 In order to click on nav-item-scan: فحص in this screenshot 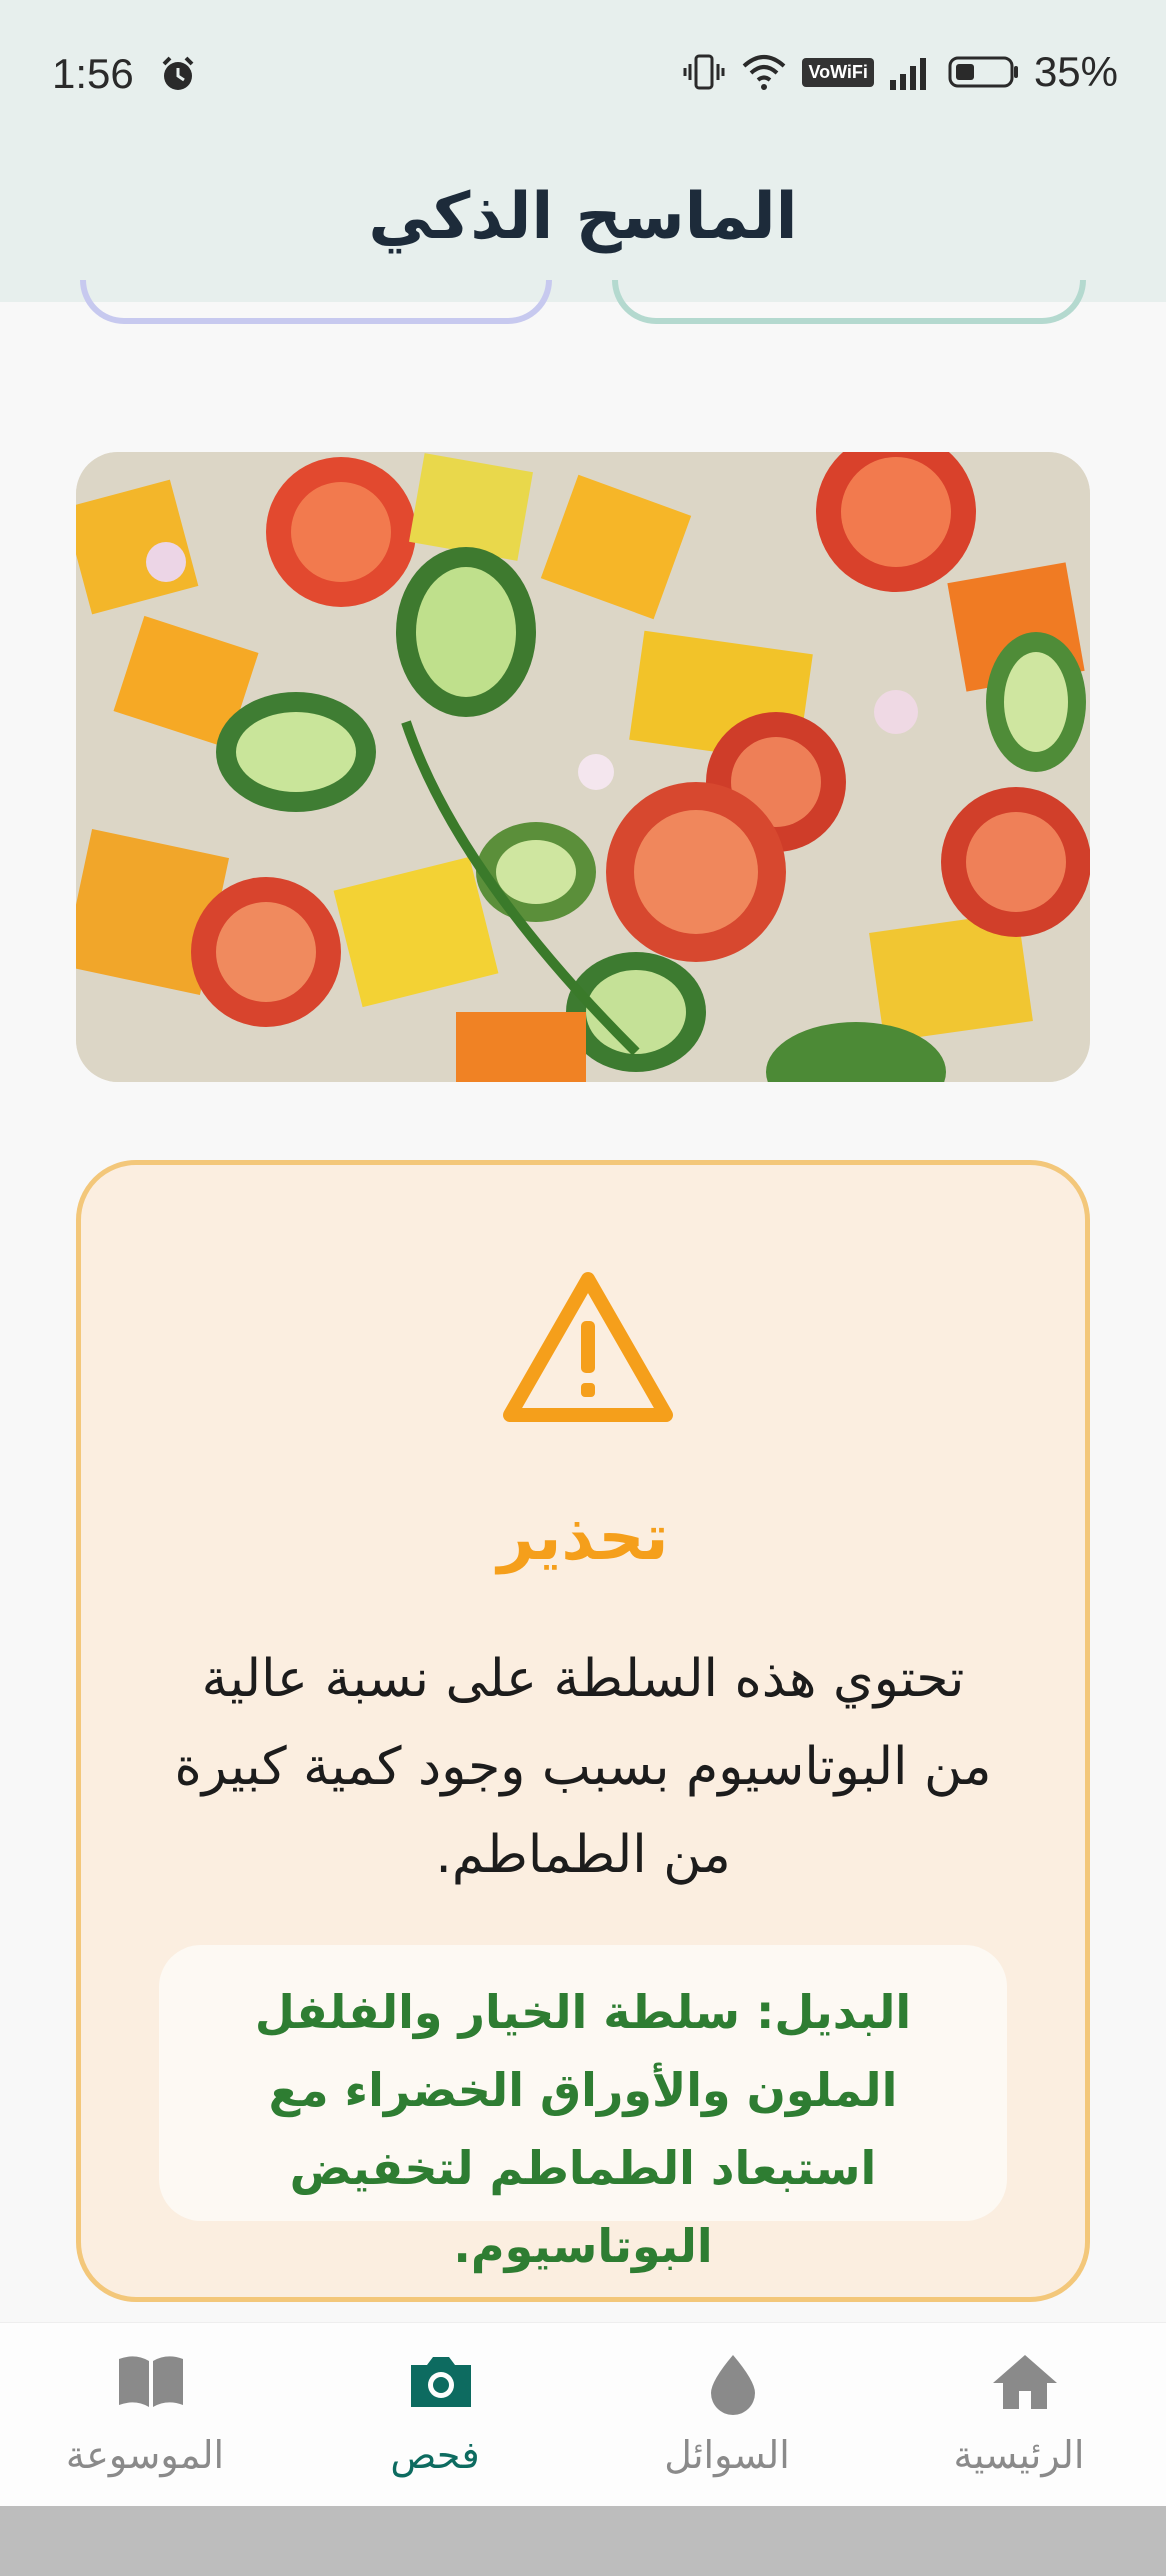, I will do `click(435, 2415)`.